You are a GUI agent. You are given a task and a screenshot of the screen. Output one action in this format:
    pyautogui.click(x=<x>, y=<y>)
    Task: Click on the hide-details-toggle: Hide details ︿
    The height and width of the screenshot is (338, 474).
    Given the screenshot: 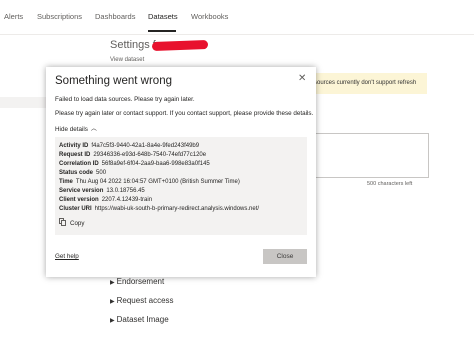 What is the action you would take?
    pyautogui.click(x=76, y=128)
    